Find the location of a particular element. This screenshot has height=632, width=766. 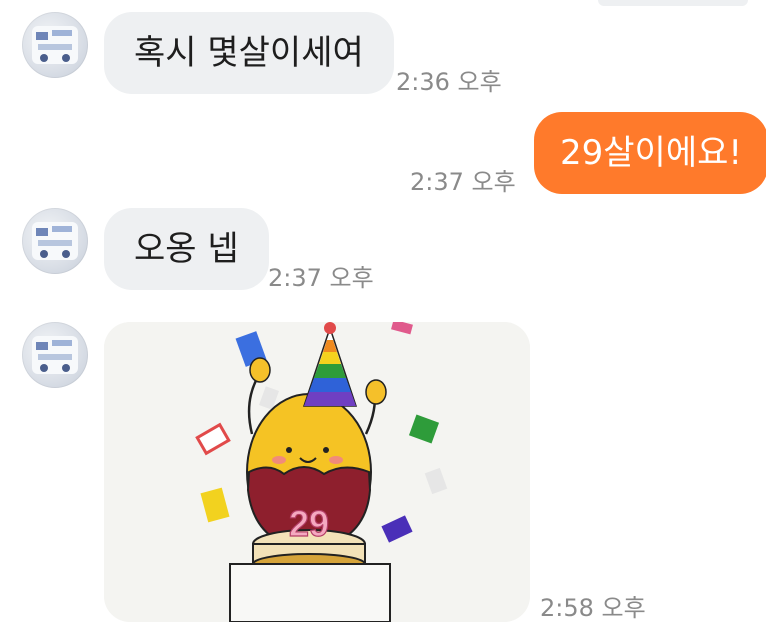

previous-bubble-edge is located at coordinates (673, 3).